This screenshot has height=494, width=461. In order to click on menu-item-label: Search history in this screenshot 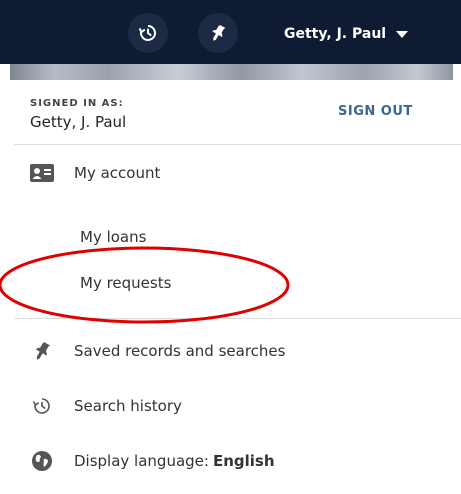, I will do `click(128, 406)`.